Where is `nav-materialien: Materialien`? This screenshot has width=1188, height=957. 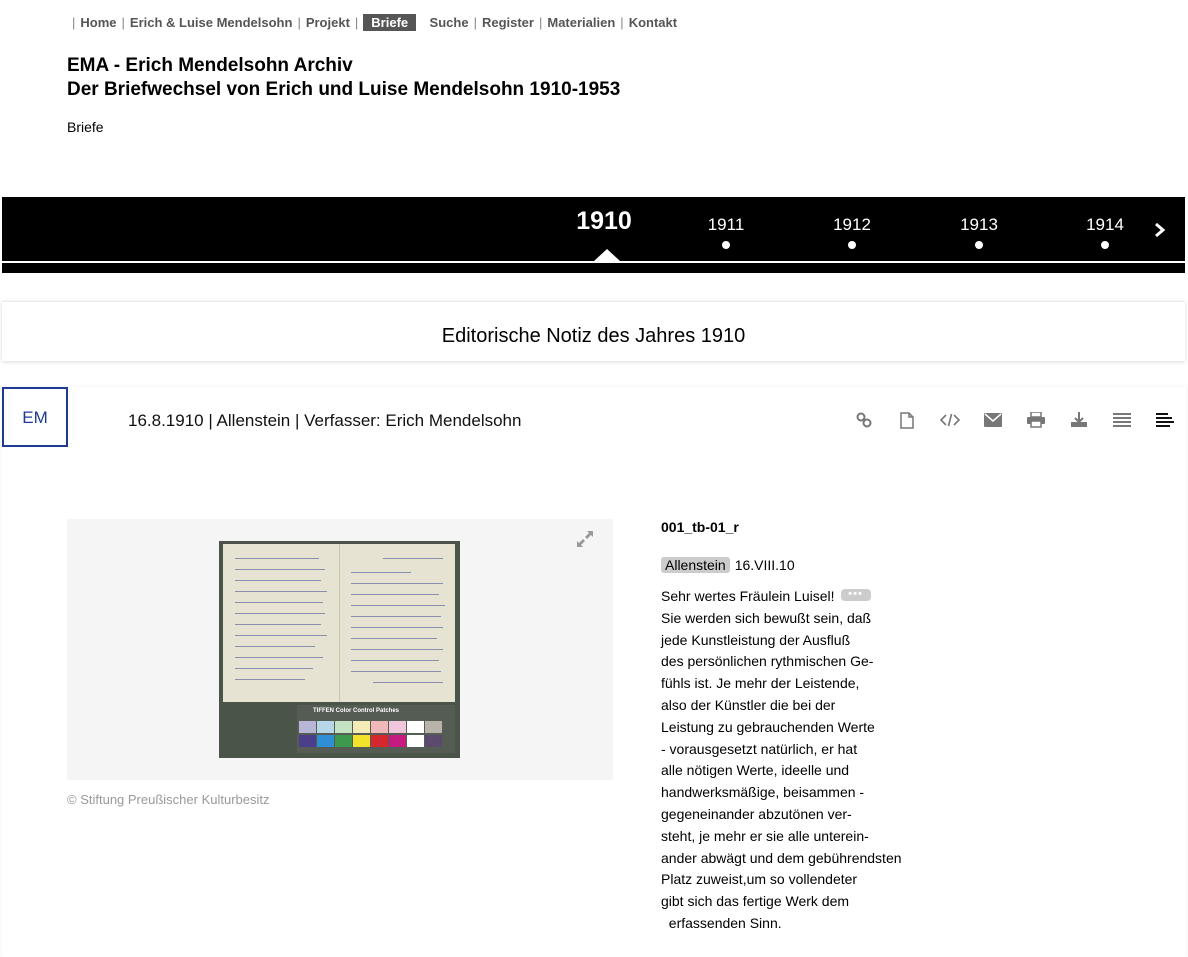 nav-materialien: Materialien is located at coordinates (581, 22).